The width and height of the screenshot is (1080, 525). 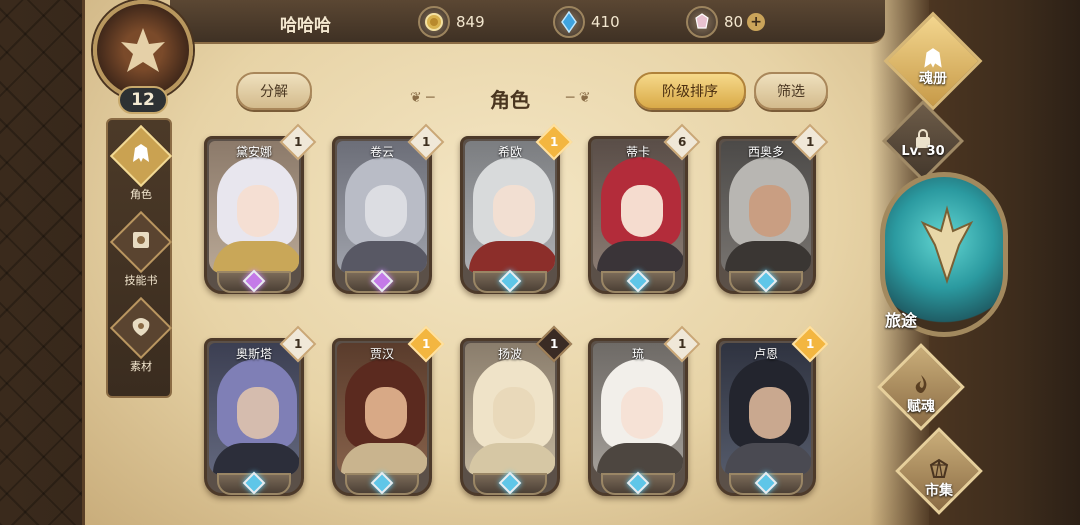 I want to click on character-card: 扬波 1, so click(x=516, y=410).